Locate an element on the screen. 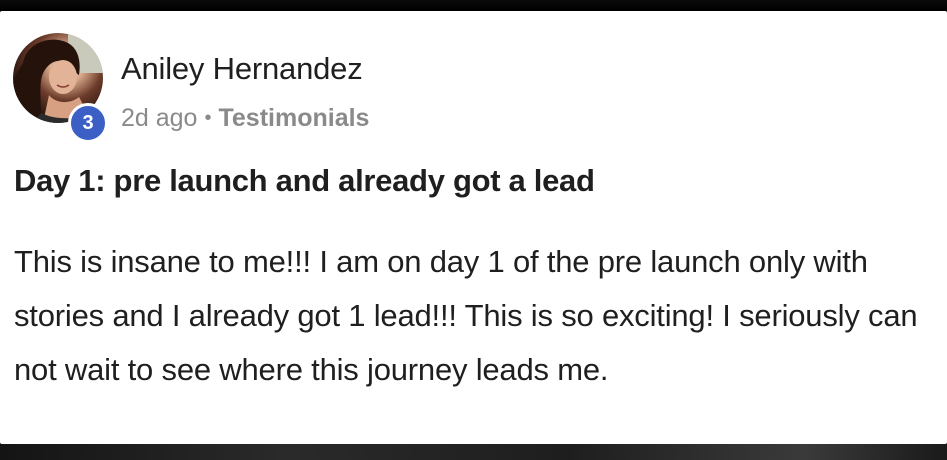  post-meta: 2d ago • Testimonials is located at coordinates (245, 118).